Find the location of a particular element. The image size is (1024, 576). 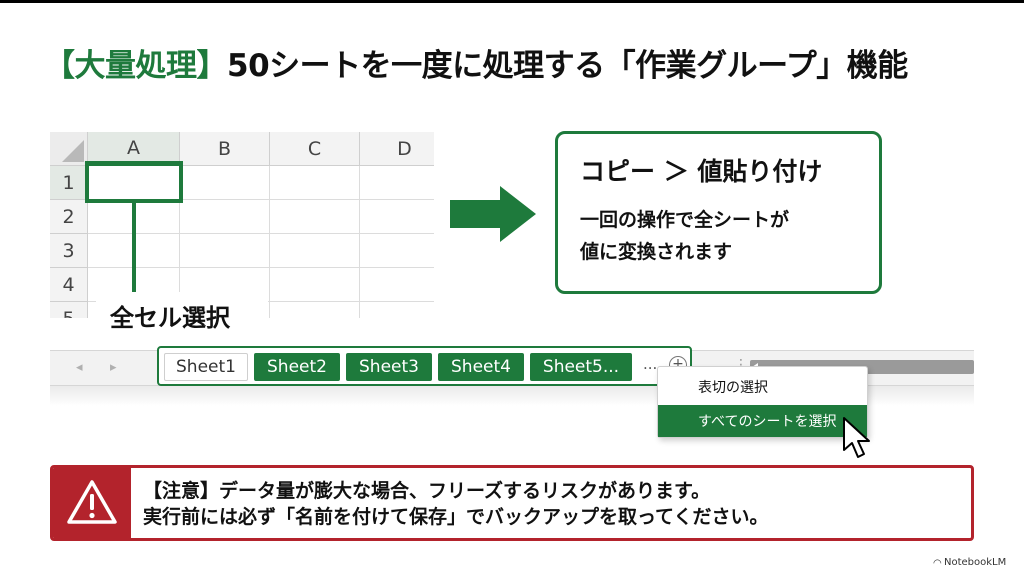

sheet-tab-4: Sheet4 is located at coordinates (481, 367).